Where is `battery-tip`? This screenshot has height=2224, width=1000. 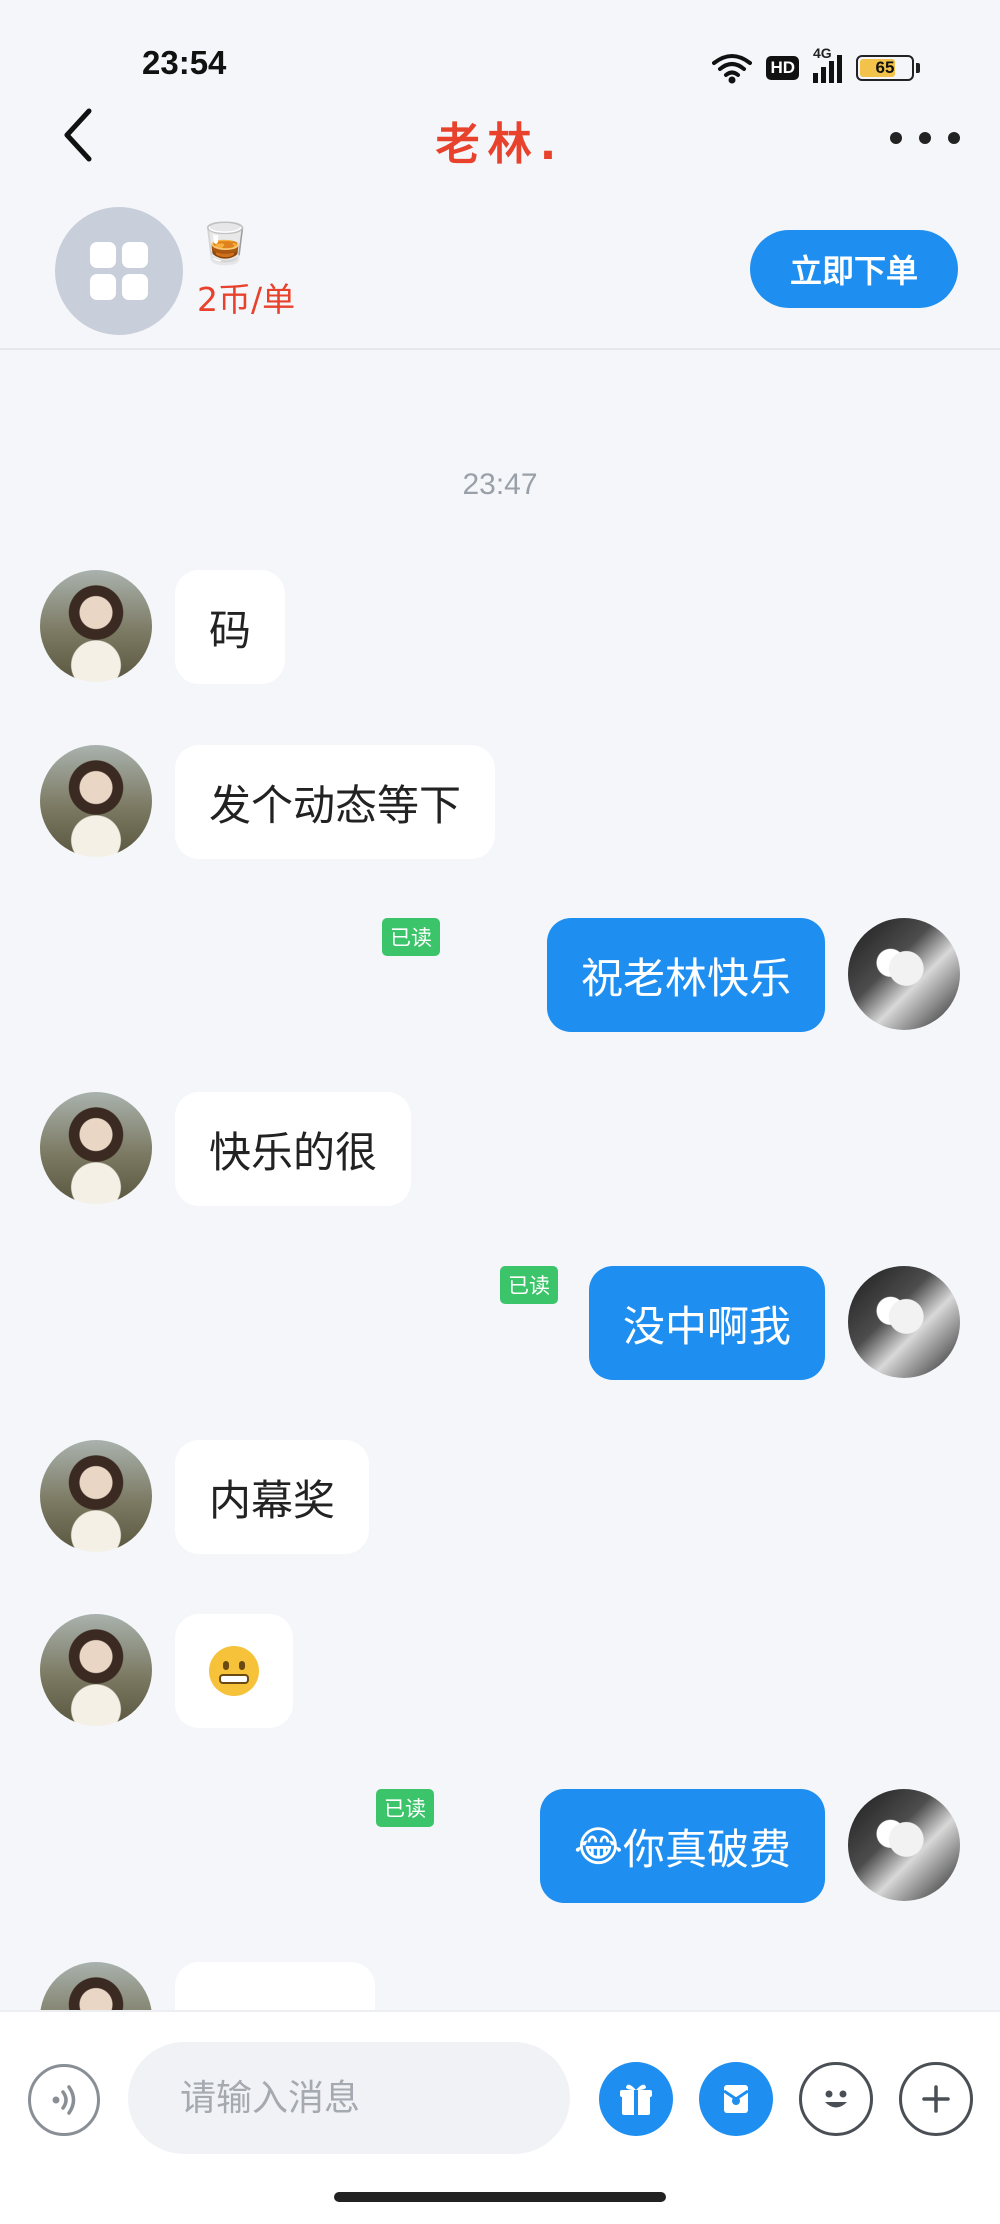
battery-tip is located at coordinates (918, 68).